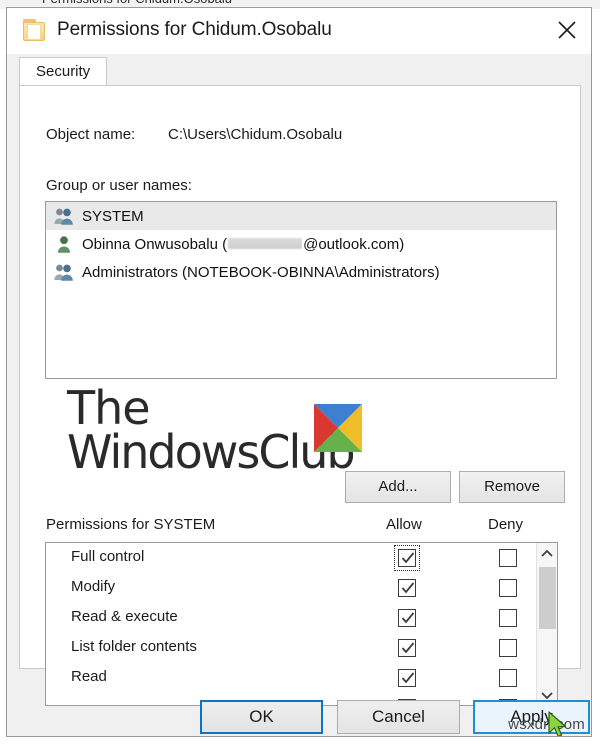 The width and height of the screenshot is (600, 744). What do you see at coordinates (261, 717) in the screenshot?
I see `ok-button: OK` at bounding box center [261, 717].